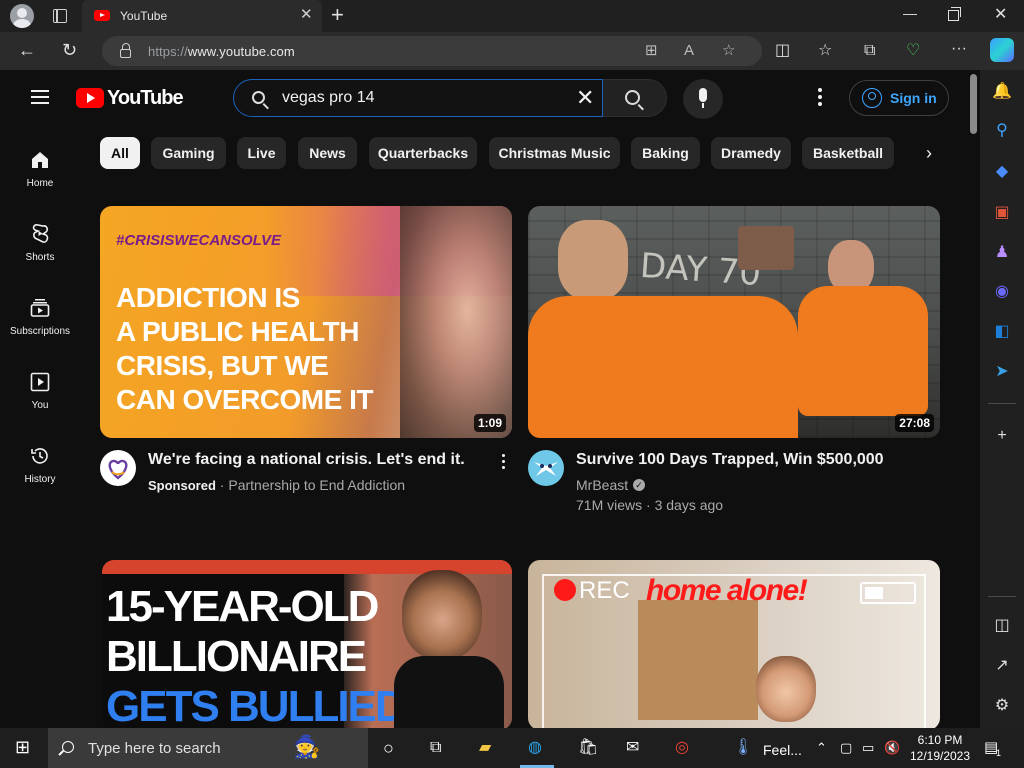 Image resolution: width=1024 pixels, height=768 pixels. I want to click on profile-avatar-icon, so click(22, 16).